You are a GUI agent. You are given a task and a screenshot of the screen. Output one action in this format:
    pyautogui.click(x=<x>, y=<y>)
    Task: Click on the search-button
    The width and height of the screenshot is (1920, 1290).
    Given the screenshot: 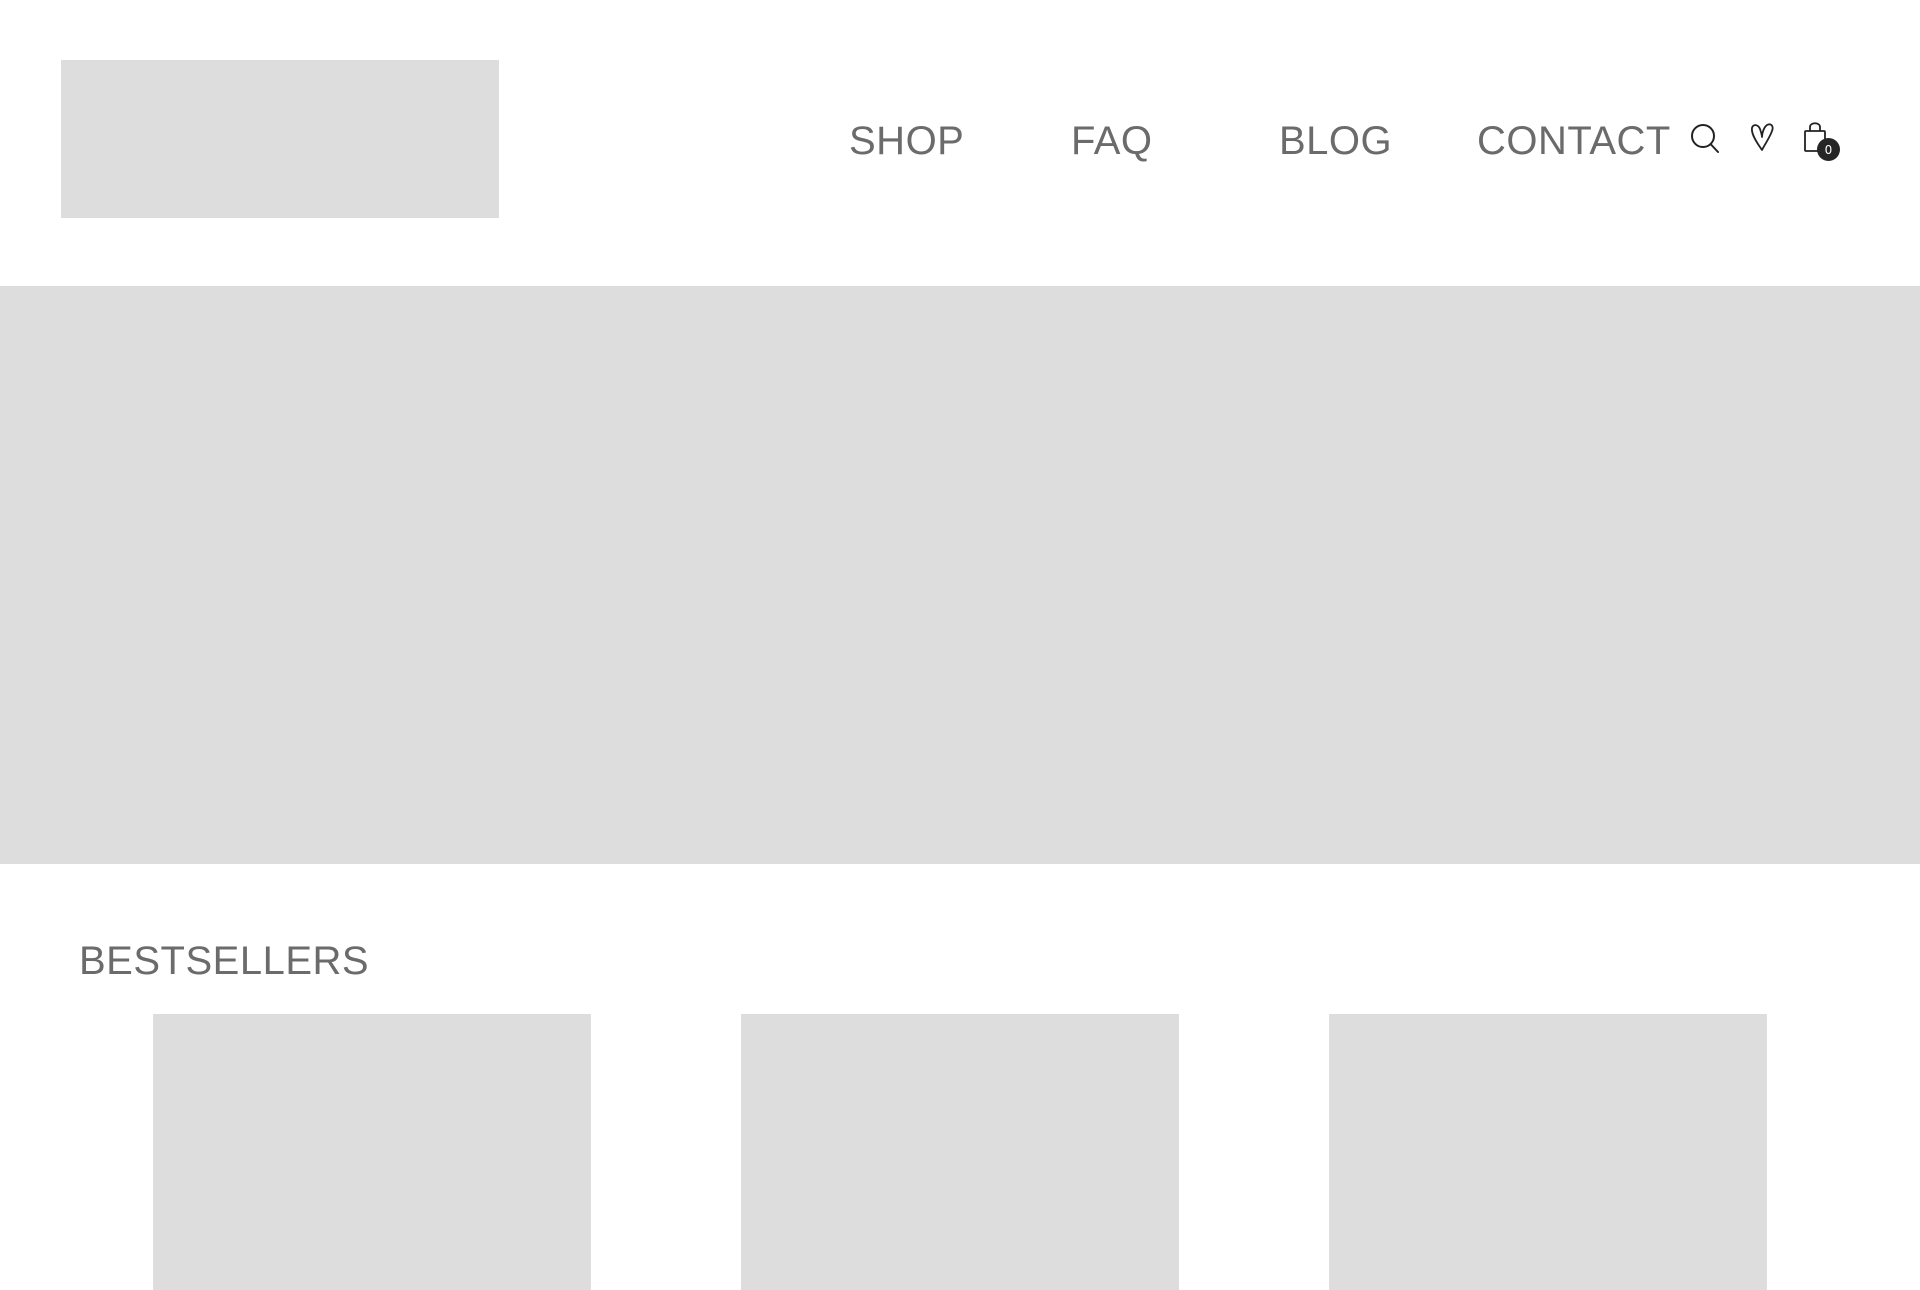 What is the action you would take?
    pyautogui.click(x=1706, y=139)
    